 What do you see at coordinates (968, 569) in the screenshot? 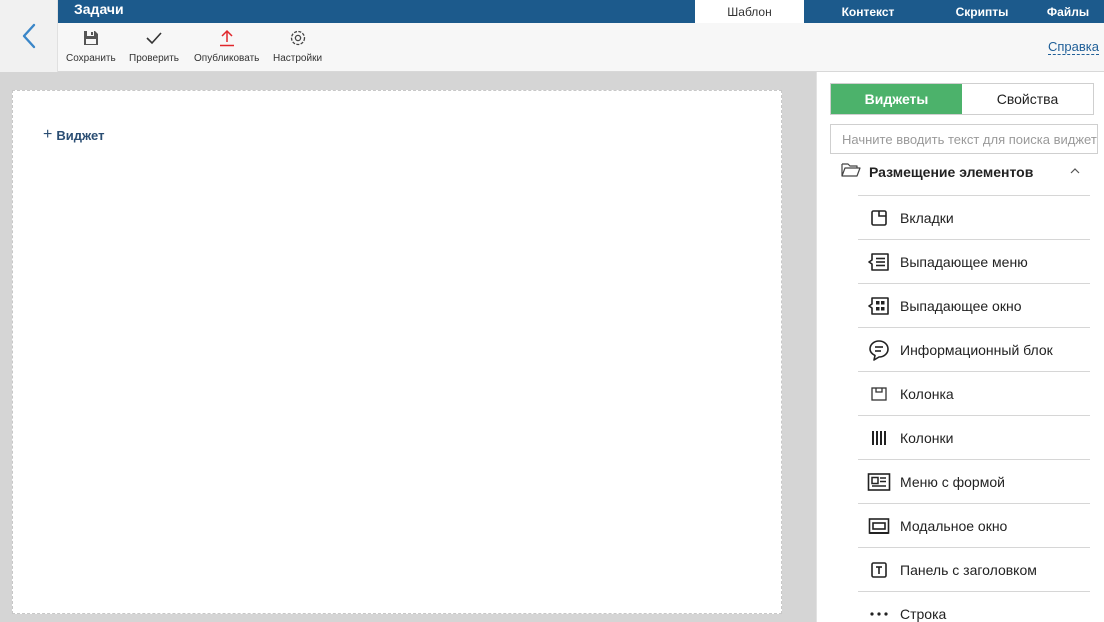
I see `widget-item-label: Панель с заголовком` at bounding box center [968, 569].